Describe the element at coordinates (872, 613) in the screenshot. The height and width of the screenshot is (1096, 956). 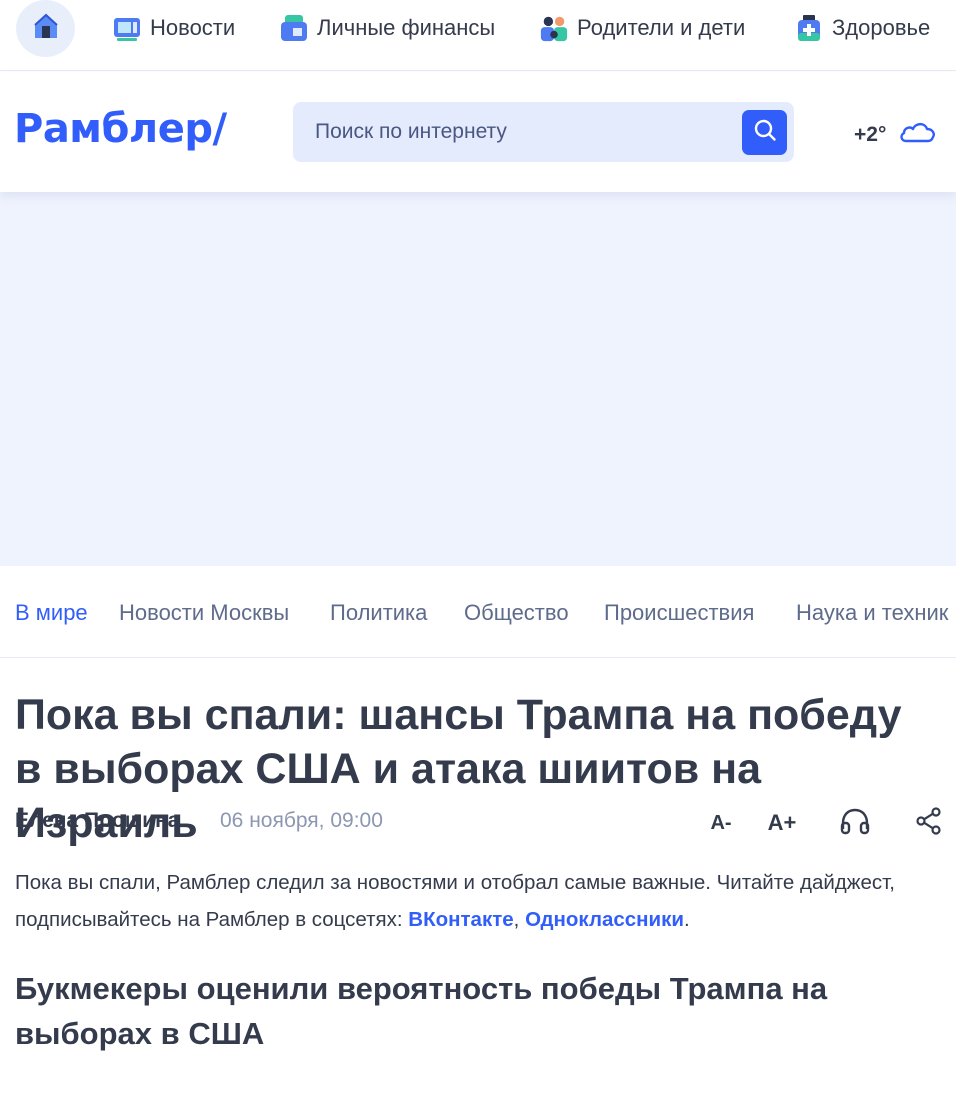
I see `rubric-science-tech: Наука и техник` at that location.